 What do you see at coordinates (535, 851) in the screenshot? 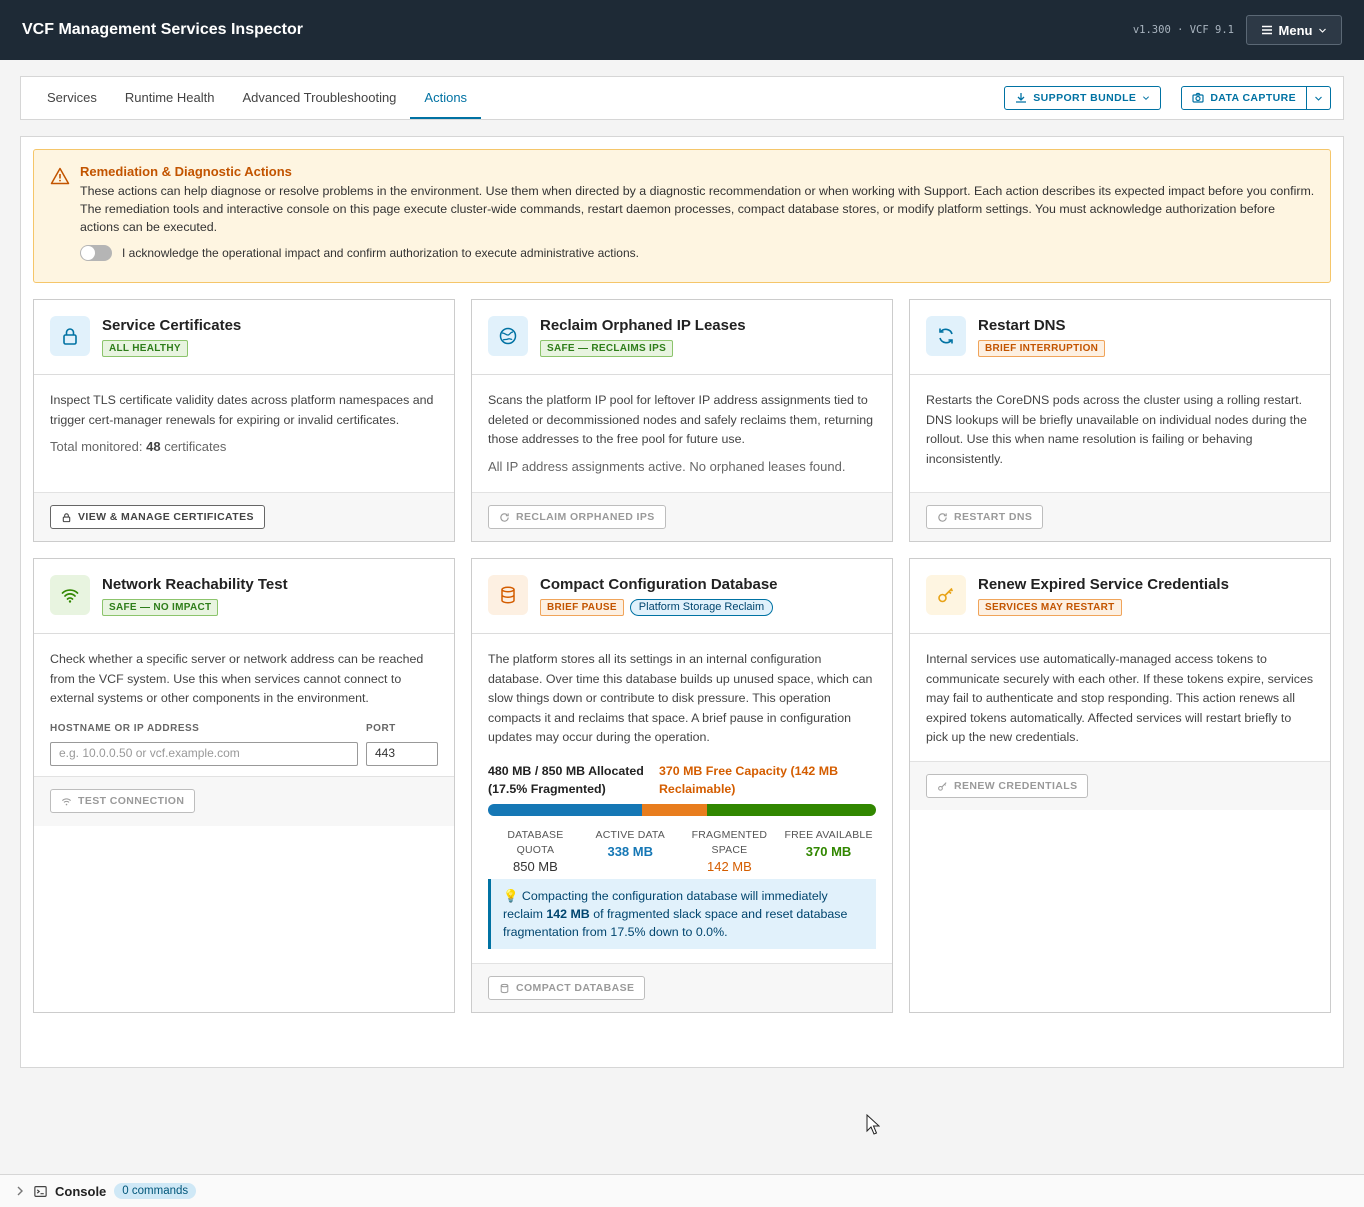
I see `stat-database-quota: DATABASE QUOTA 850 MB` at bounding box center [535, 851].